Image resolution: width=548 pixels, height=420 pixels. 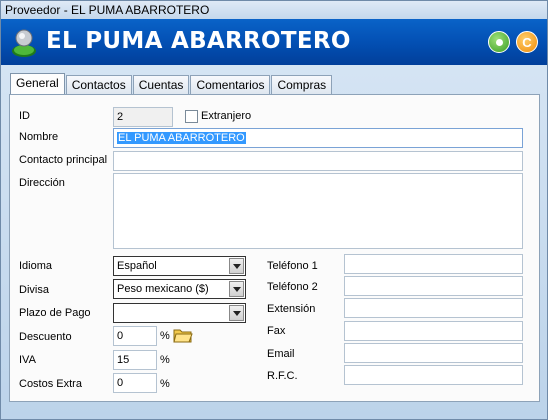 What do you see at coordinates (24, 116) in the screenshot?
I see `id-label: ID` at bounding box center [24, 116].